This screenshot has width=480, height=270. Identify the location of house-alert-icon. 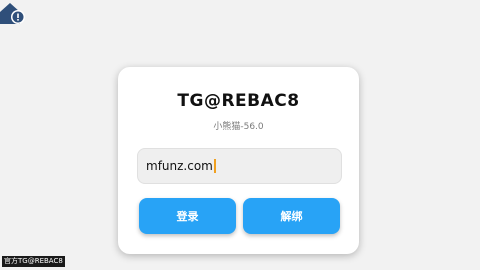
(13, 13).